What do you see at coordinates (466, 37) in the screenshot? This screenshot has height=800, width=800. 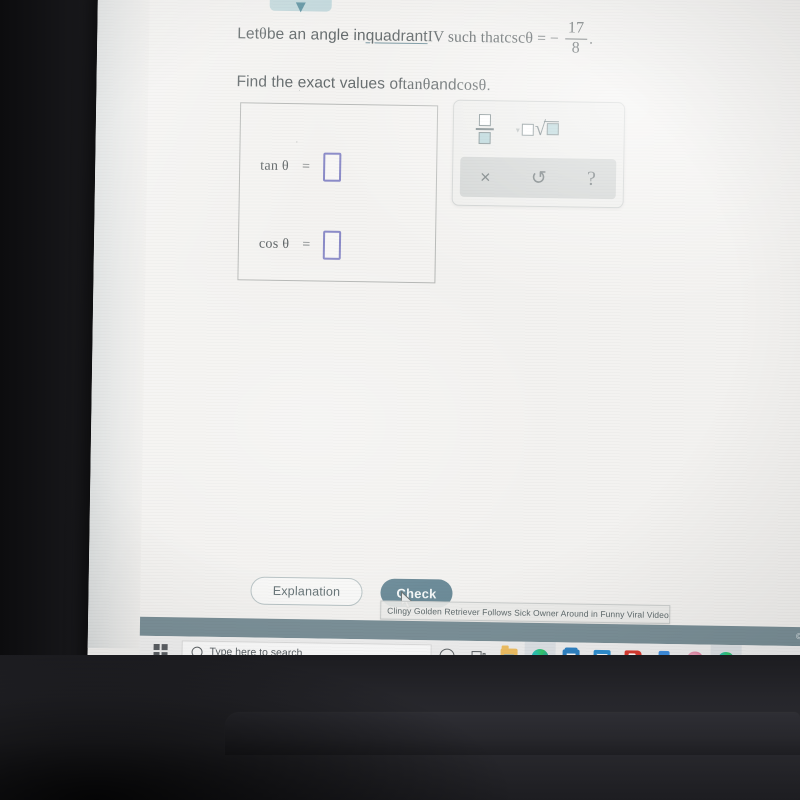 I see `problem-text-mid2: IV such that` at bounding box center [466, 37].